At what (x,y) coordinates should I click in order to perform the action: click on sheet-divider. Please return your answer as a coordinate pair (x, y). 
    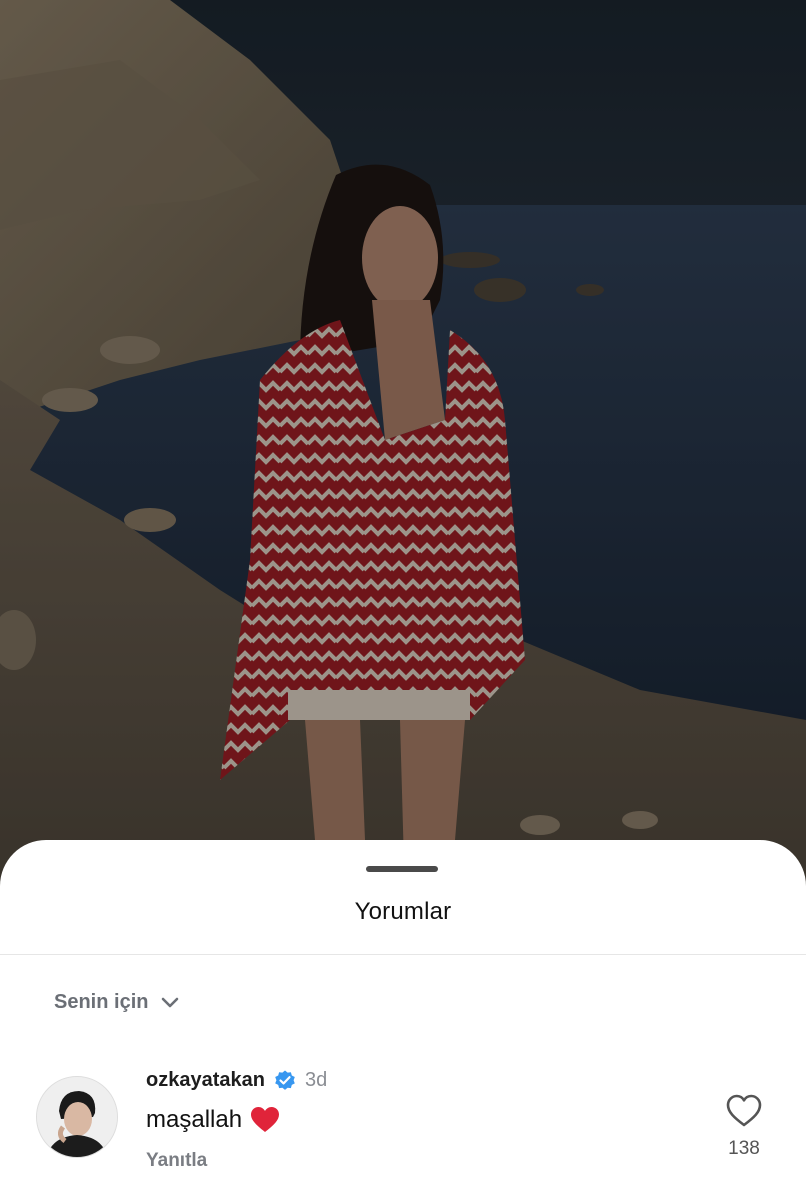
    Looking at the image, I should click on (403, 954).